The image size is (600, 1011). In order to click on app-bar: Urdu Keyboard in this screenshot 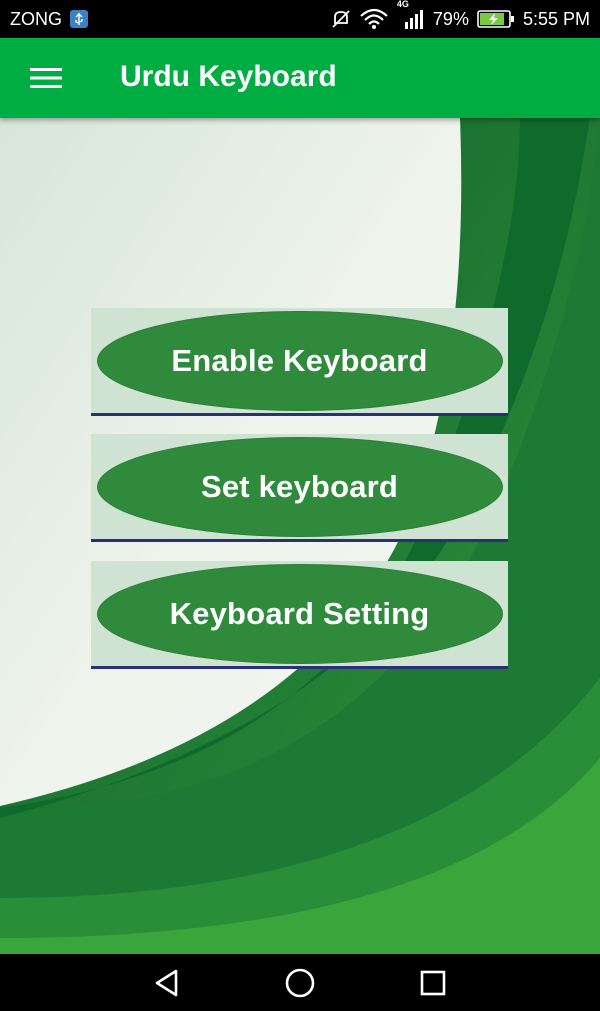, I will do `click(300, 78)`.